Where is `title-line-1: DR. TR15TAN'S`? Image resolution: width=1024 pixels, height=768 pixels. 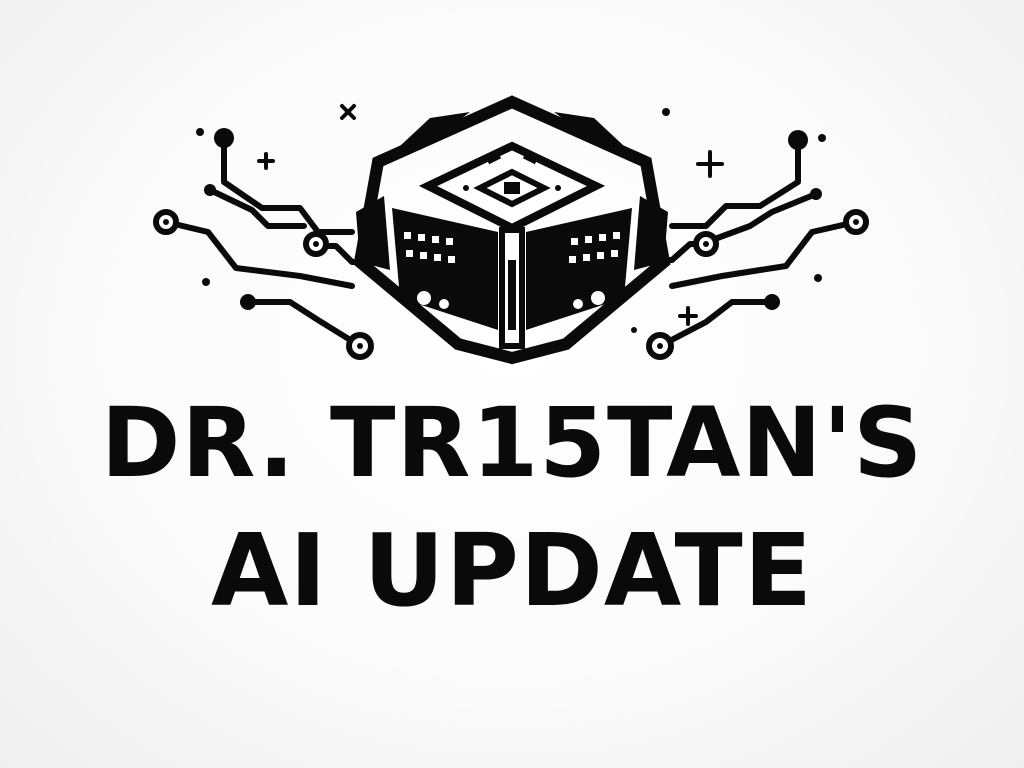
title-line-1: DR. TR15TAN'S is located at coordinates (512, 443).